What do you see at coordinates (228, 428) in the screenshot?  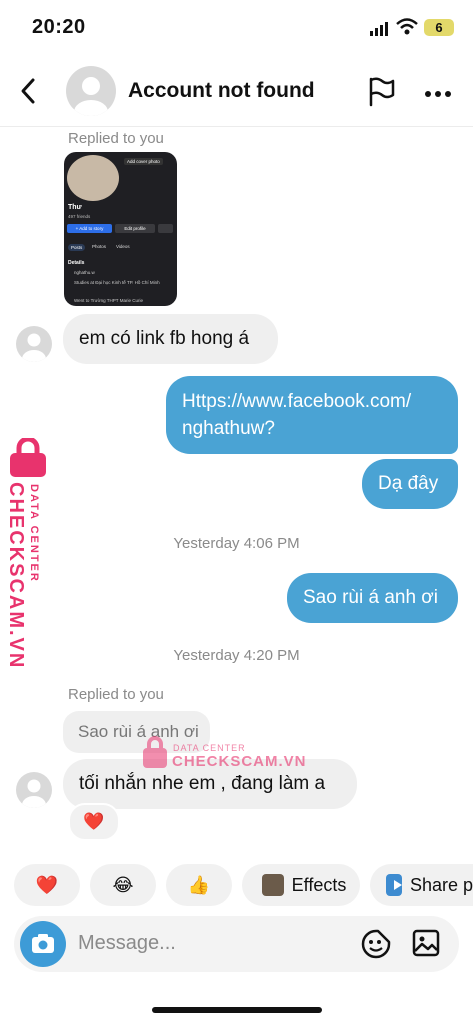 I see `message-line: nghathuw?` at bounding box center [228, 428].